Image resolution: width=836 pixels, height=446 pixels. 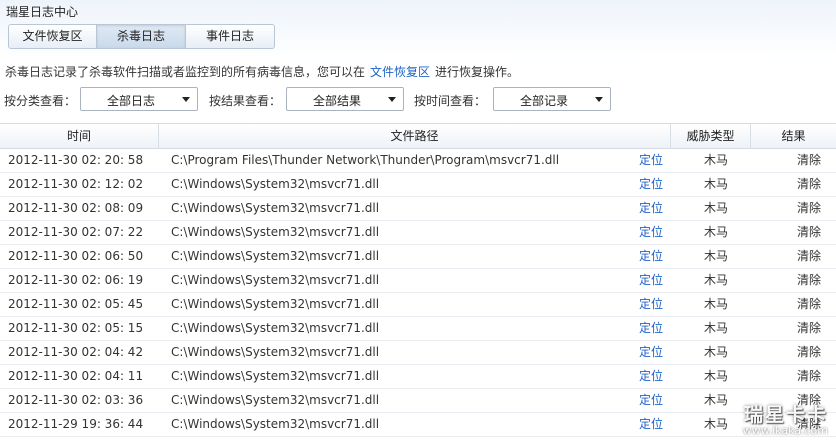 I want to click on time-filter-select: 全部记录, so click(x=552, y=99).